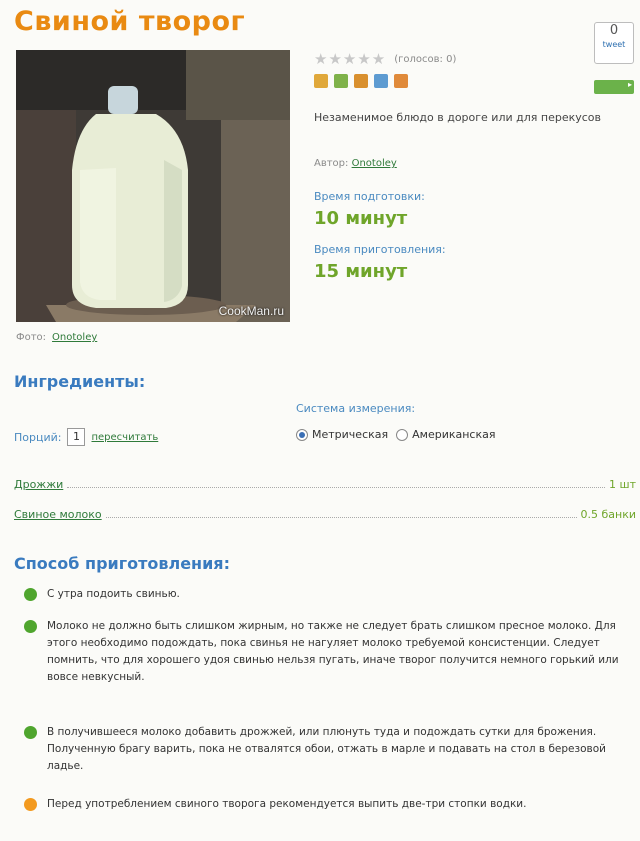 The height and width of the screenshot is (841, 640). Describe the element at coordinates (341, 81) in the screenshot. I see `save-icon` at that location.